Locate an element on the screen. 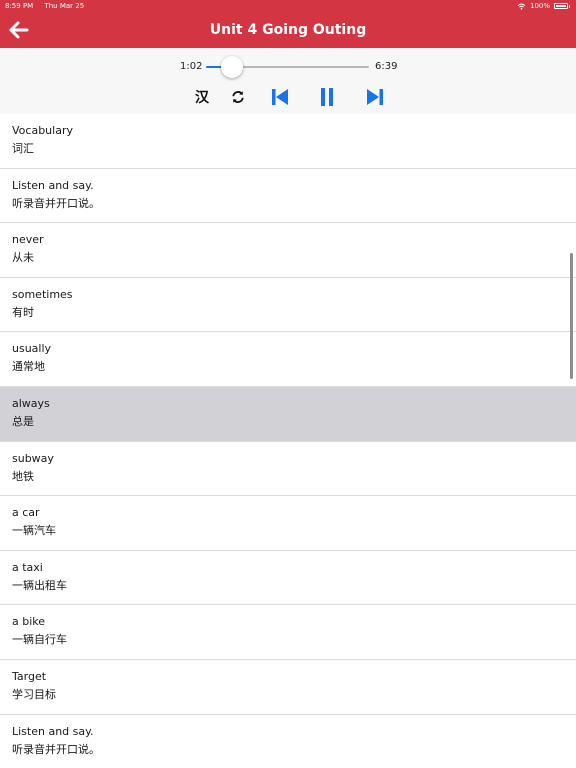 This screenshot has height=768, width=576. list-item: a taxi 一辆出租车 is located at coordinates (288, 578).